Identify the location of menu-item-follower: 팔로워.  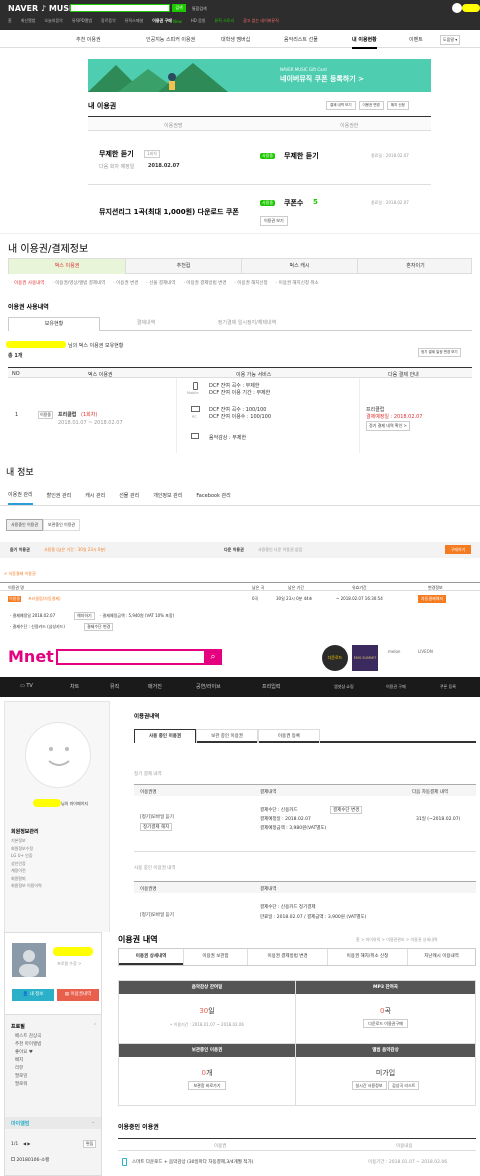
(28, 1085).